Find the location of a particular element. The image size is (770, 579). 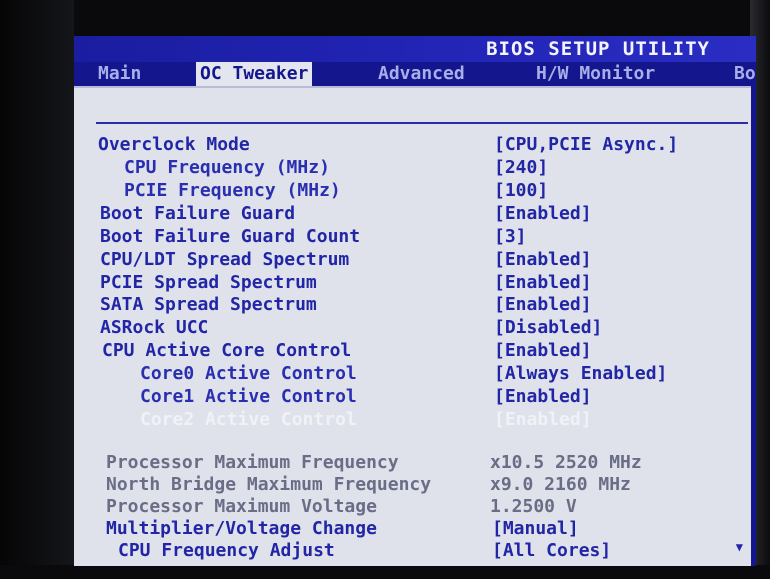

setting-label: Multiplier/Voltage Change is located at coordinates (241, 528).